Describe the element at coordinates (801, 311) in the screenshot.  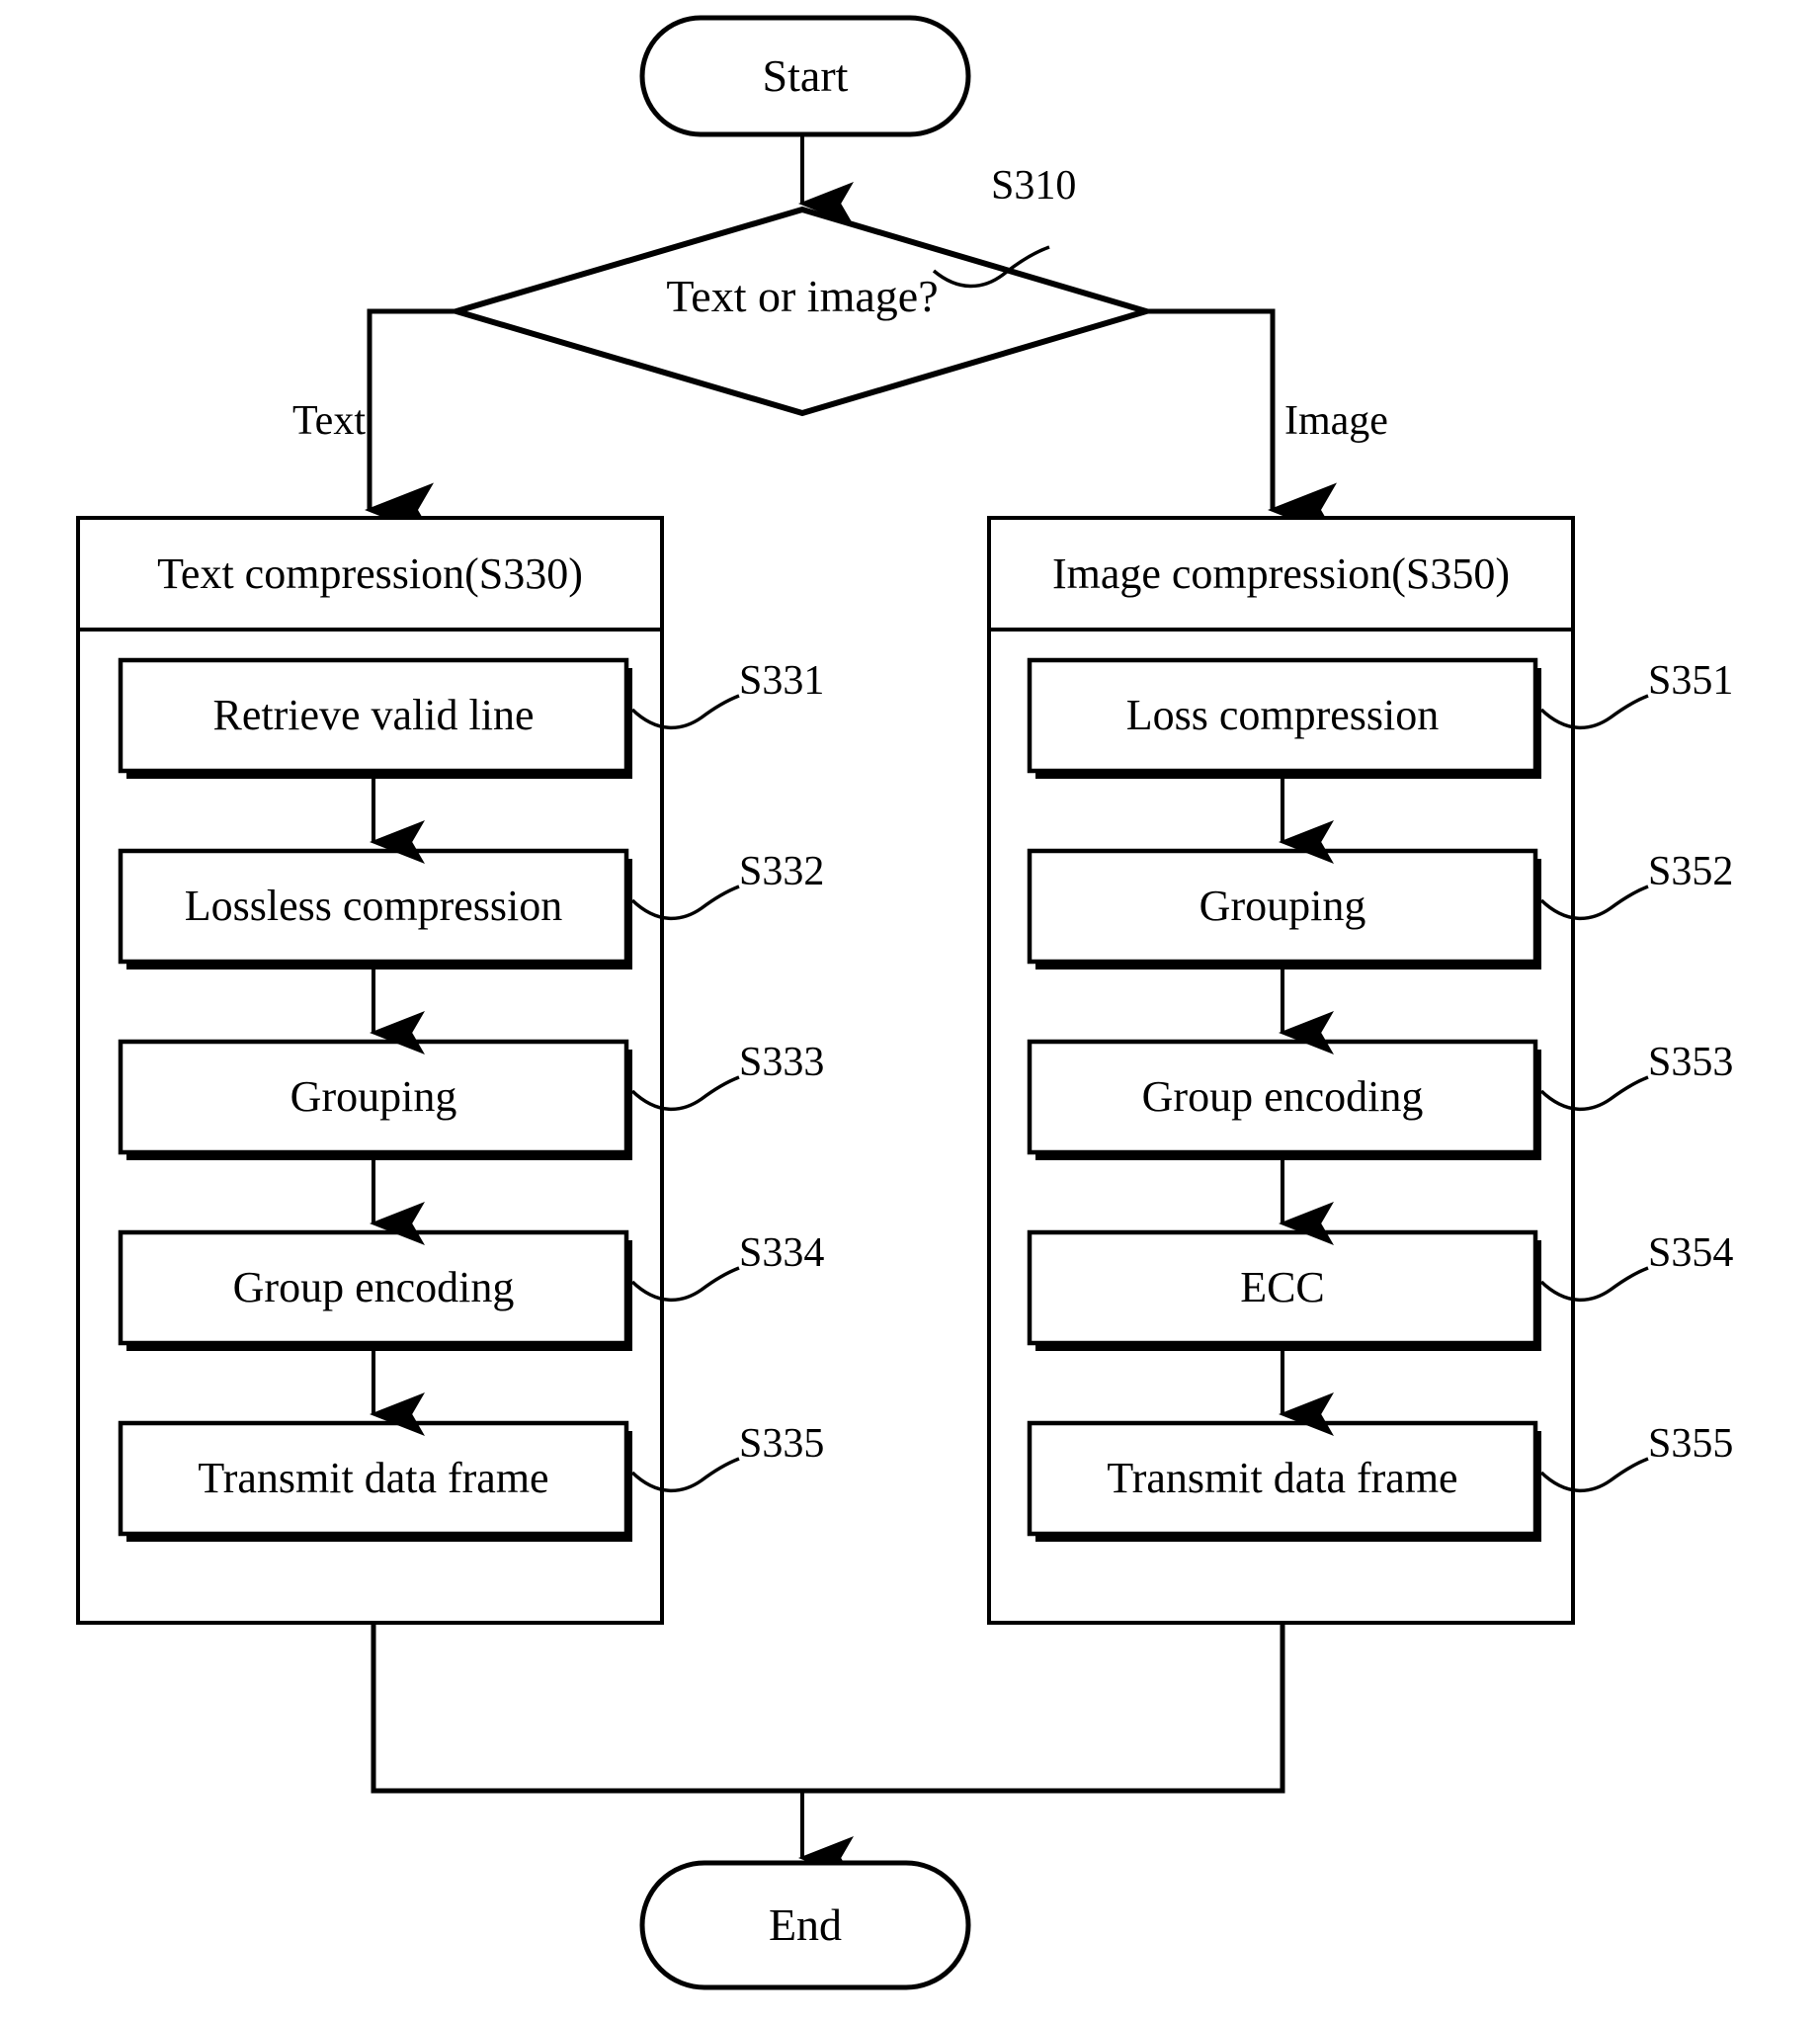
I see `decision-diamond-shape` at that location.